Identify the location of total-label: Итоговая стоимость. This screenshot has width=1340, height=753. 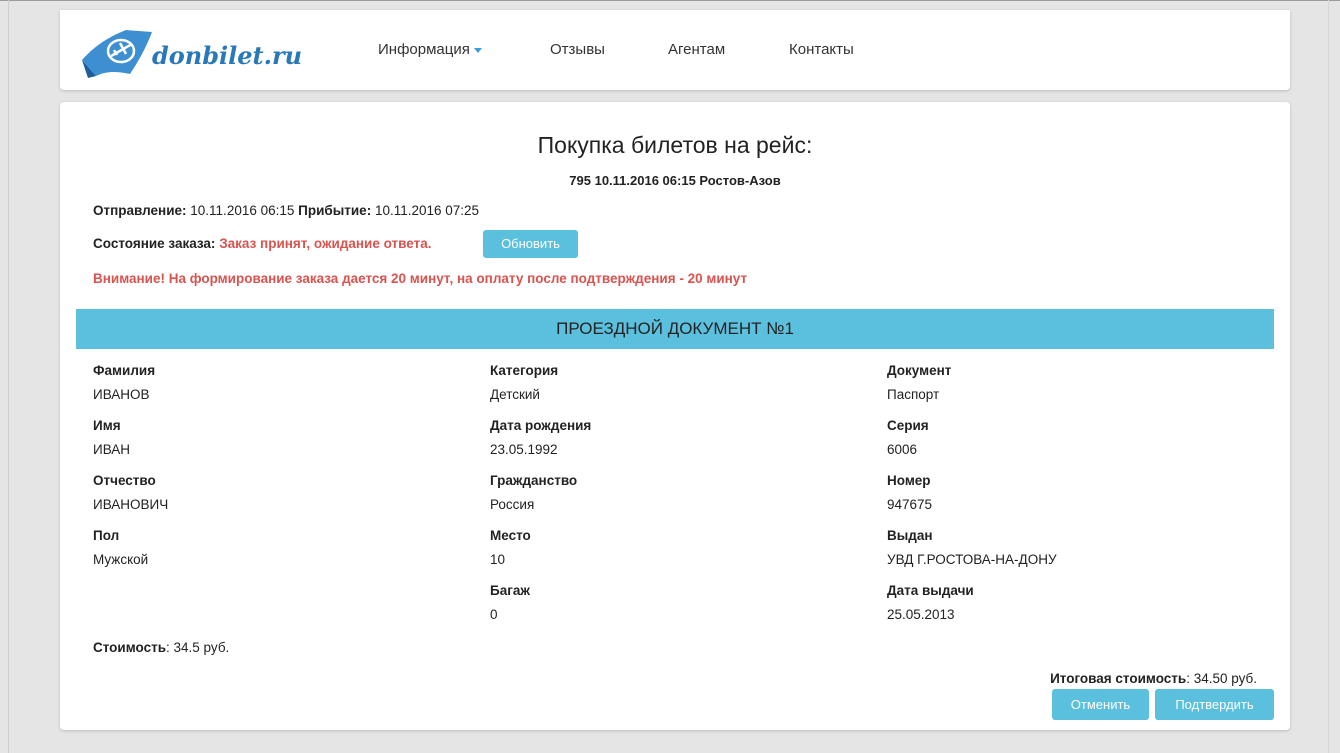
(1118, 678).